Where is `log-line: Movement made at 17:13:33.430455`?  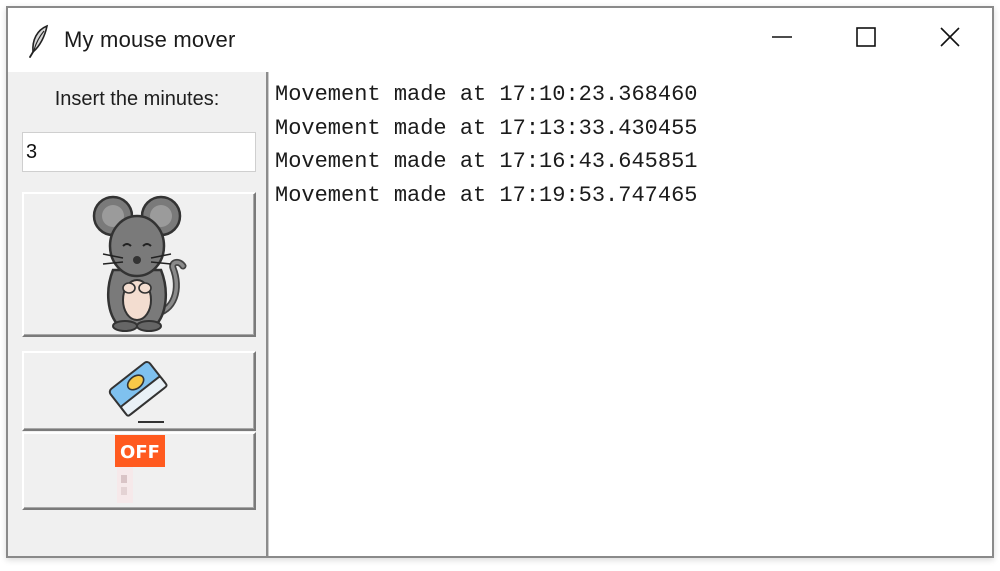
log-line: Movement made at 17:13:33.430455 is located at coordinates (486, 128).